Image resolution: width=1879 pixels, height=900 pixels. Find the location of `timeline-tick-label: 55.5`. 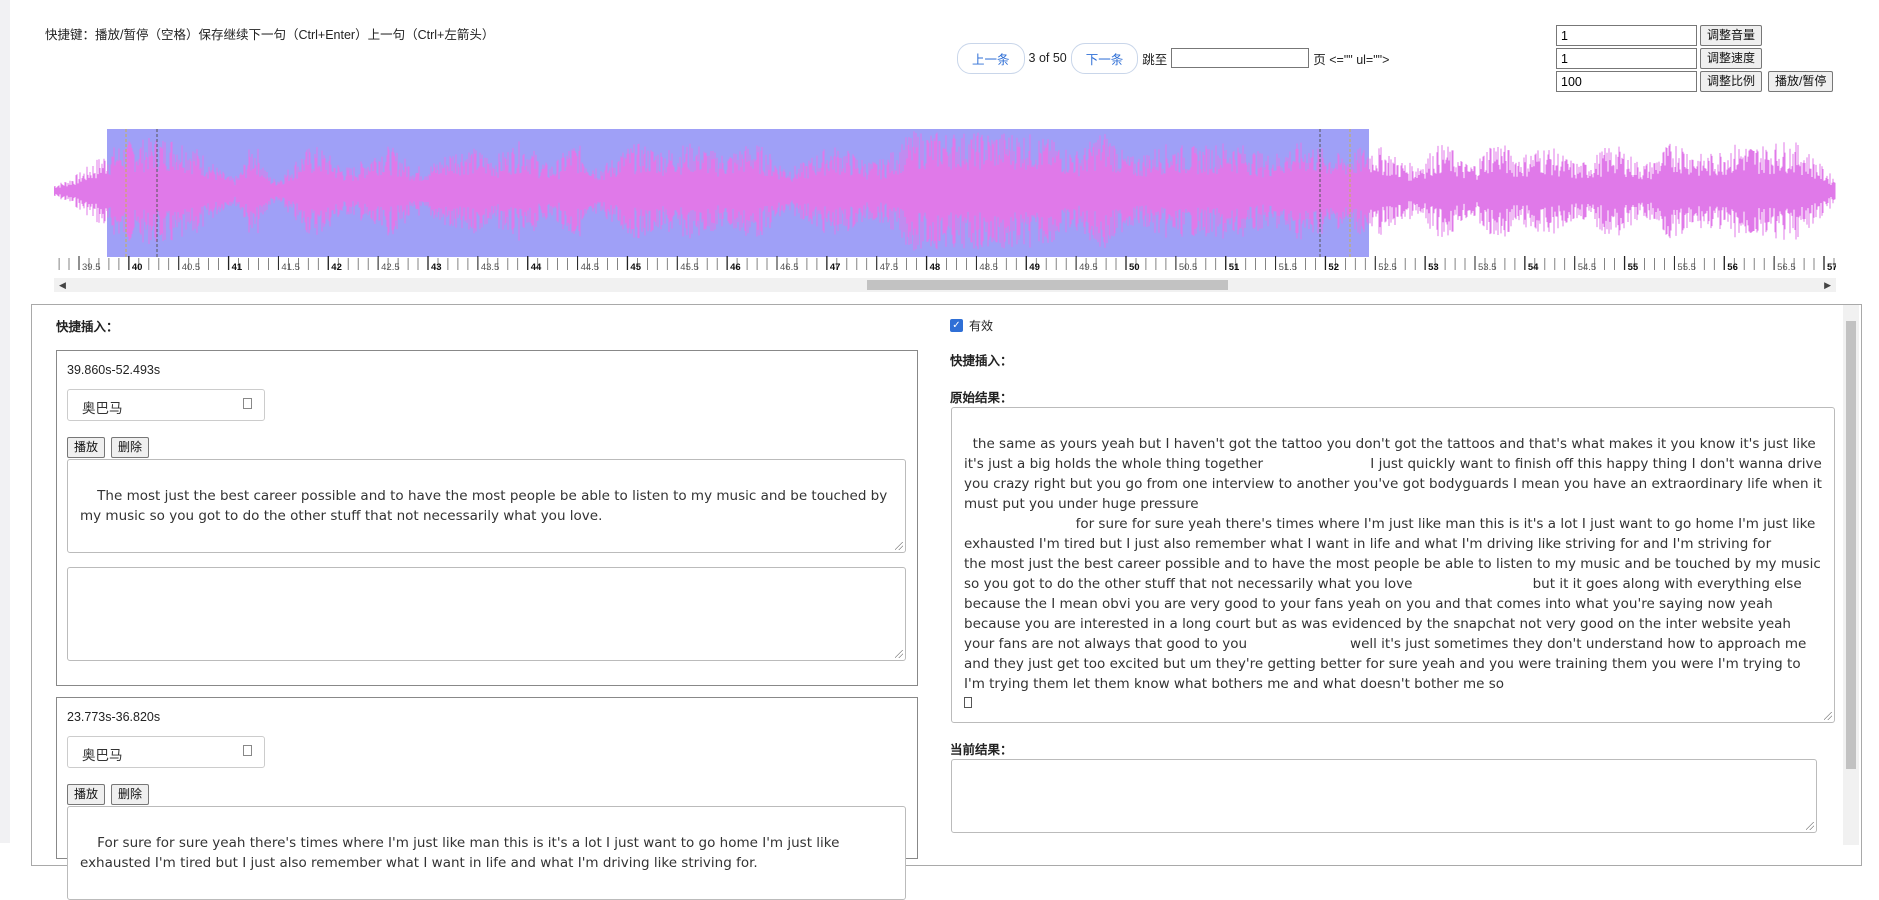

timeline-tick-label: 55.5 is located at coordinates (1686, 266).